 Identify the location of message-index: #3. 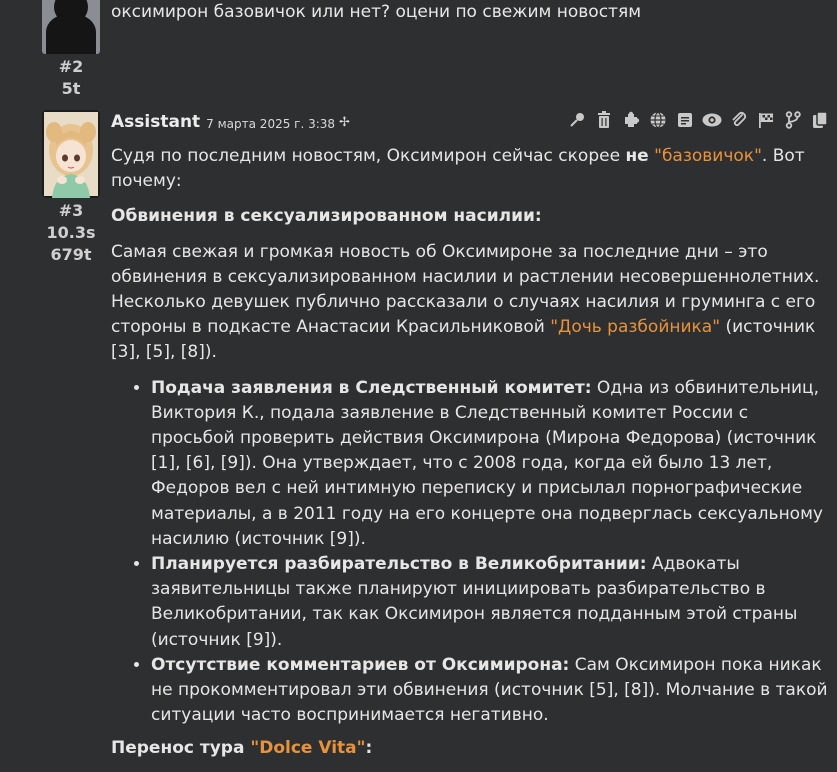
(71, 210).